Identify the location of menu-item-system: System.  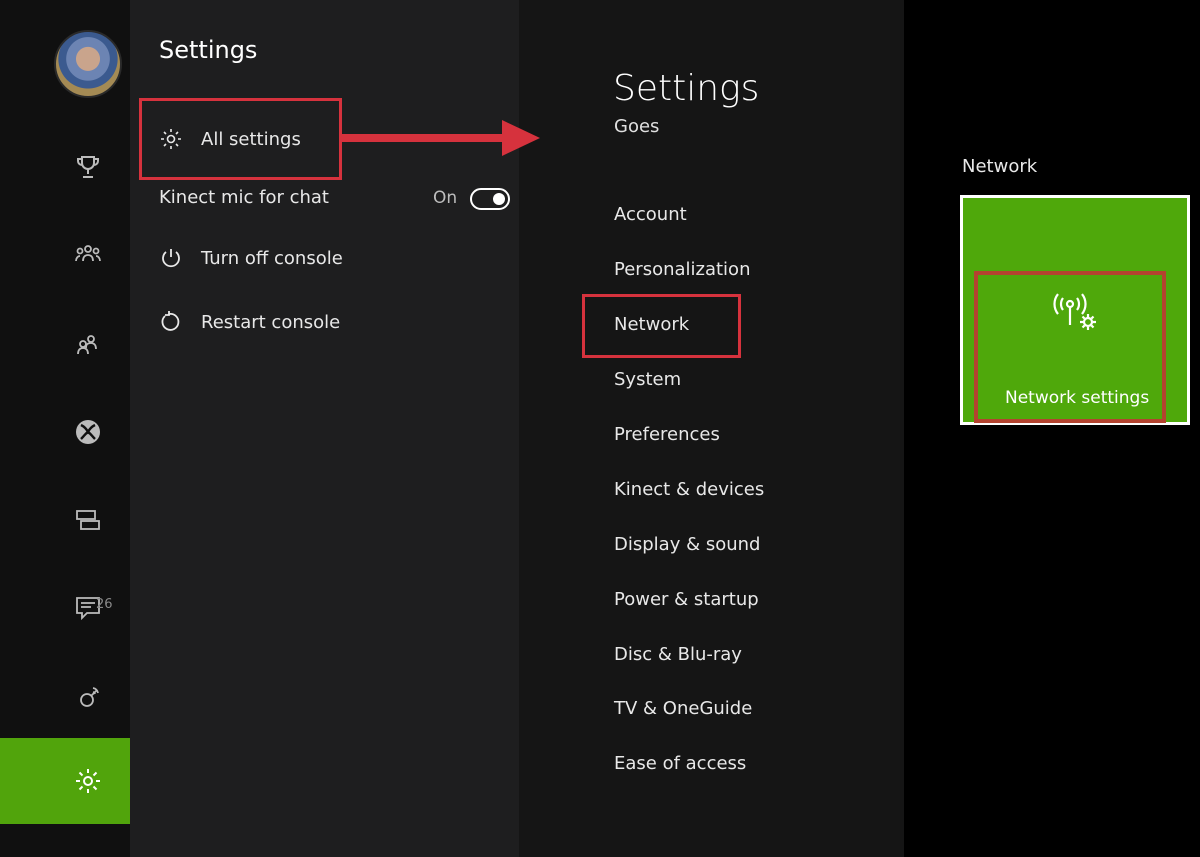
(647, 379).